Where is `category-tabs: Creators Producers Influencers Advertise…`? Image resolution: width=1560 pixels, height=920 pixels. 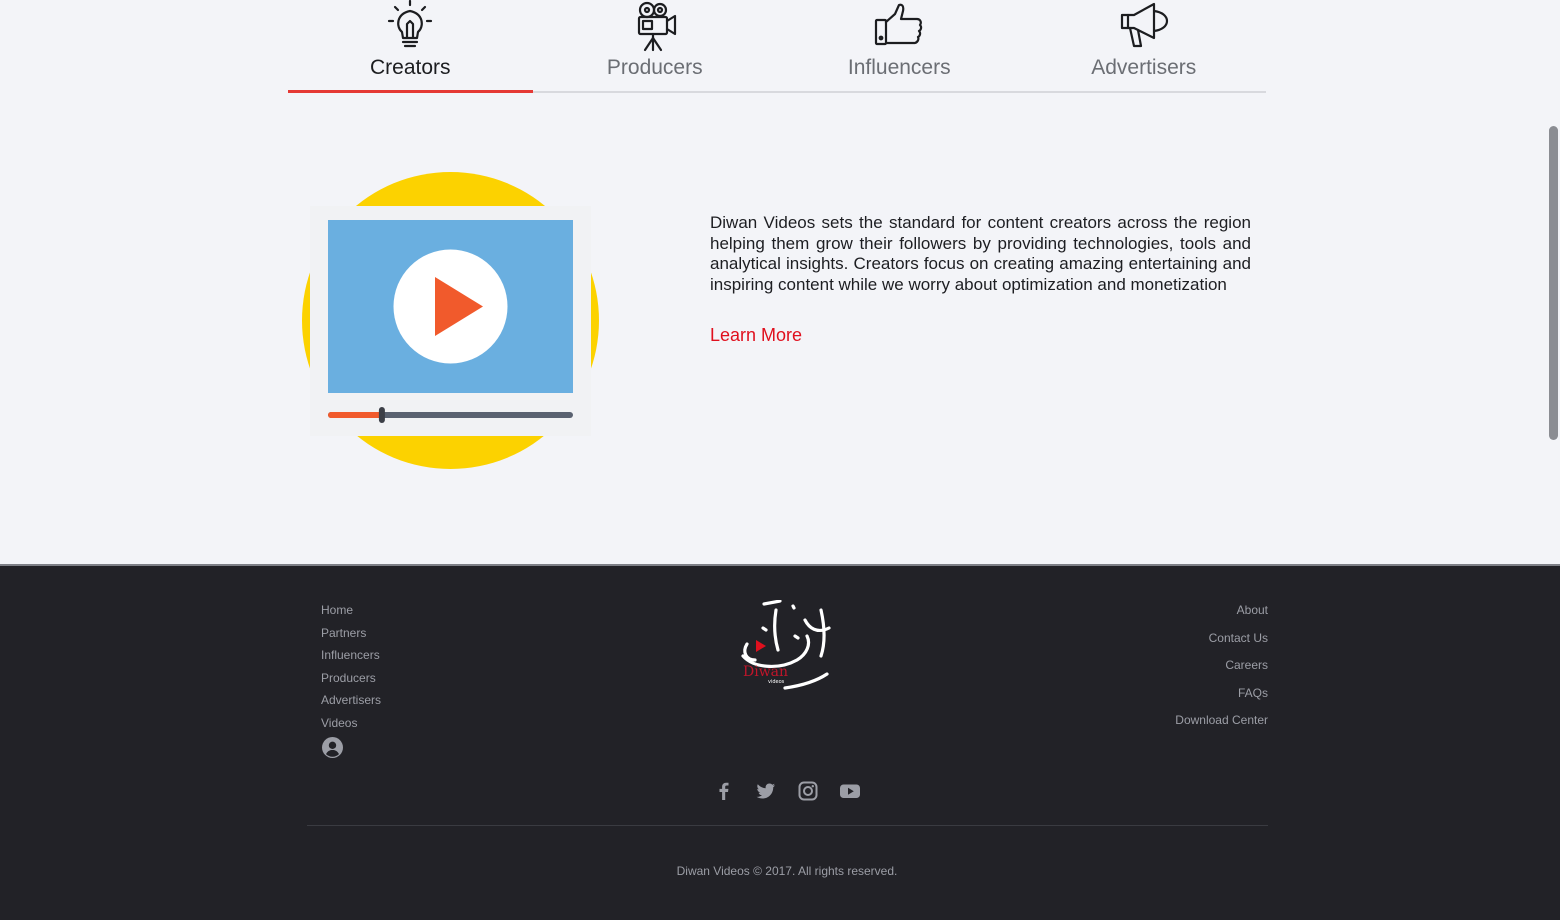
category-tabs: Creators Producers Influencers Advertise… is located at coordinates (777, 47).